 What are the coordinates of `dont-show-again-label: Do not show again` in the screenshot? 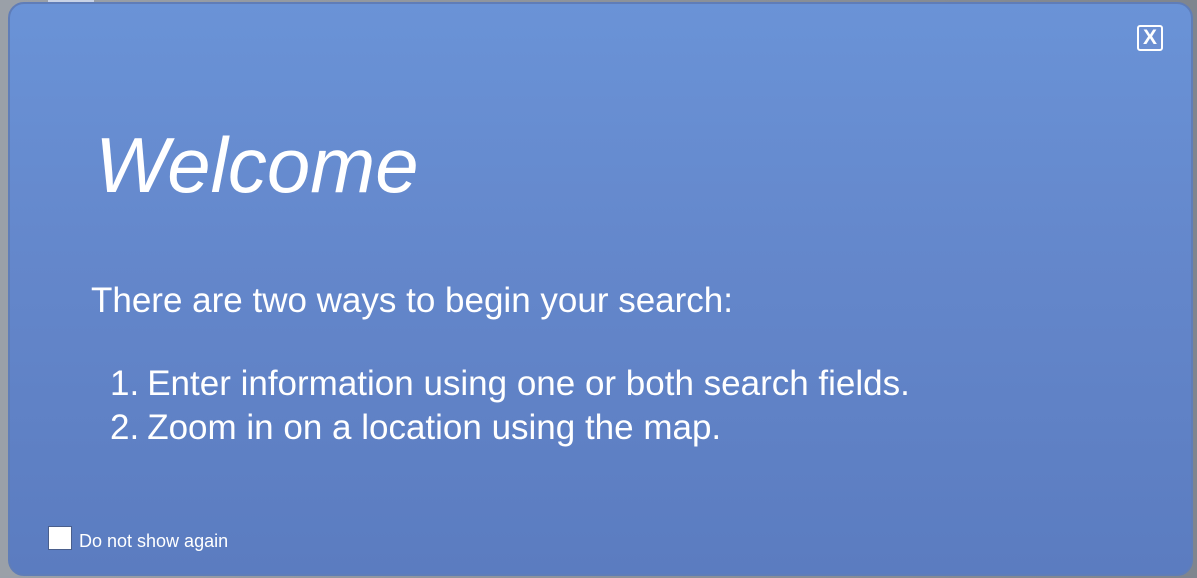 It's located at (153, 541).